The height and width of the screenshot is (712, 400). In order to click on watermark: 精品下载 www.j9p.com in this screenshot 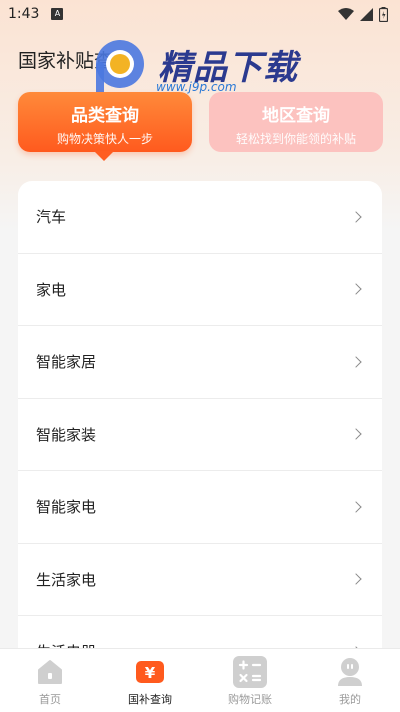, I will do `click(213, 68)`.